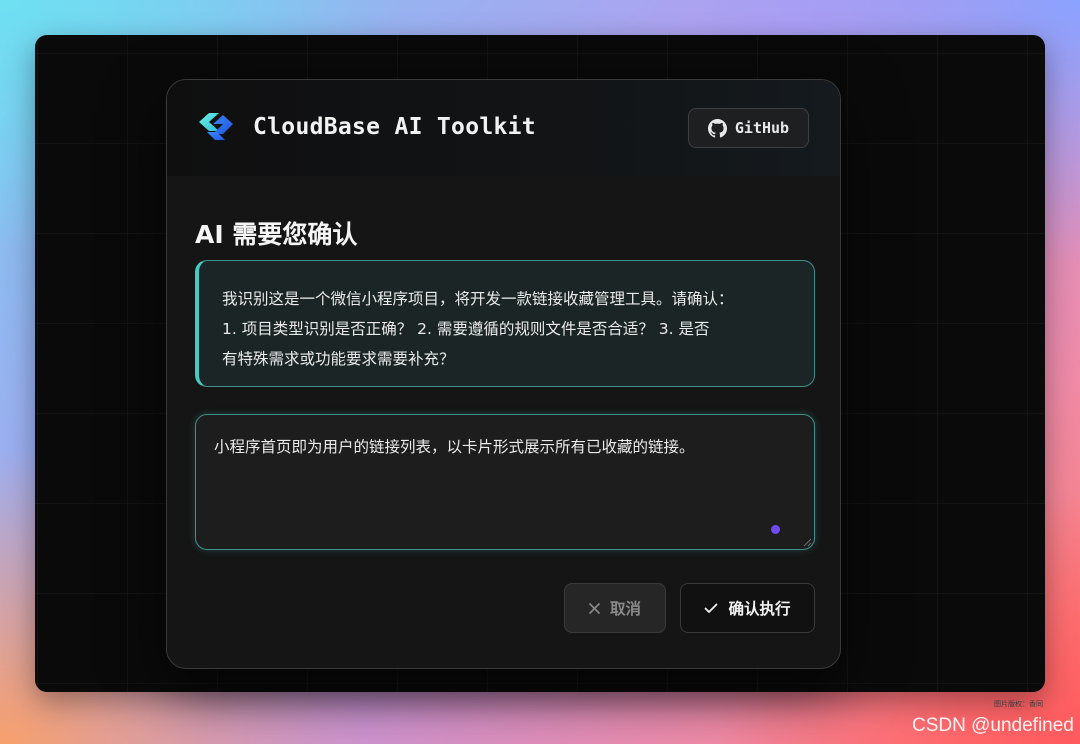  What do you see at coordinates (1018, 704) in the screenshot?
I see `image-copyright: 图片版权：香同` at bounding box center [1018, 704].